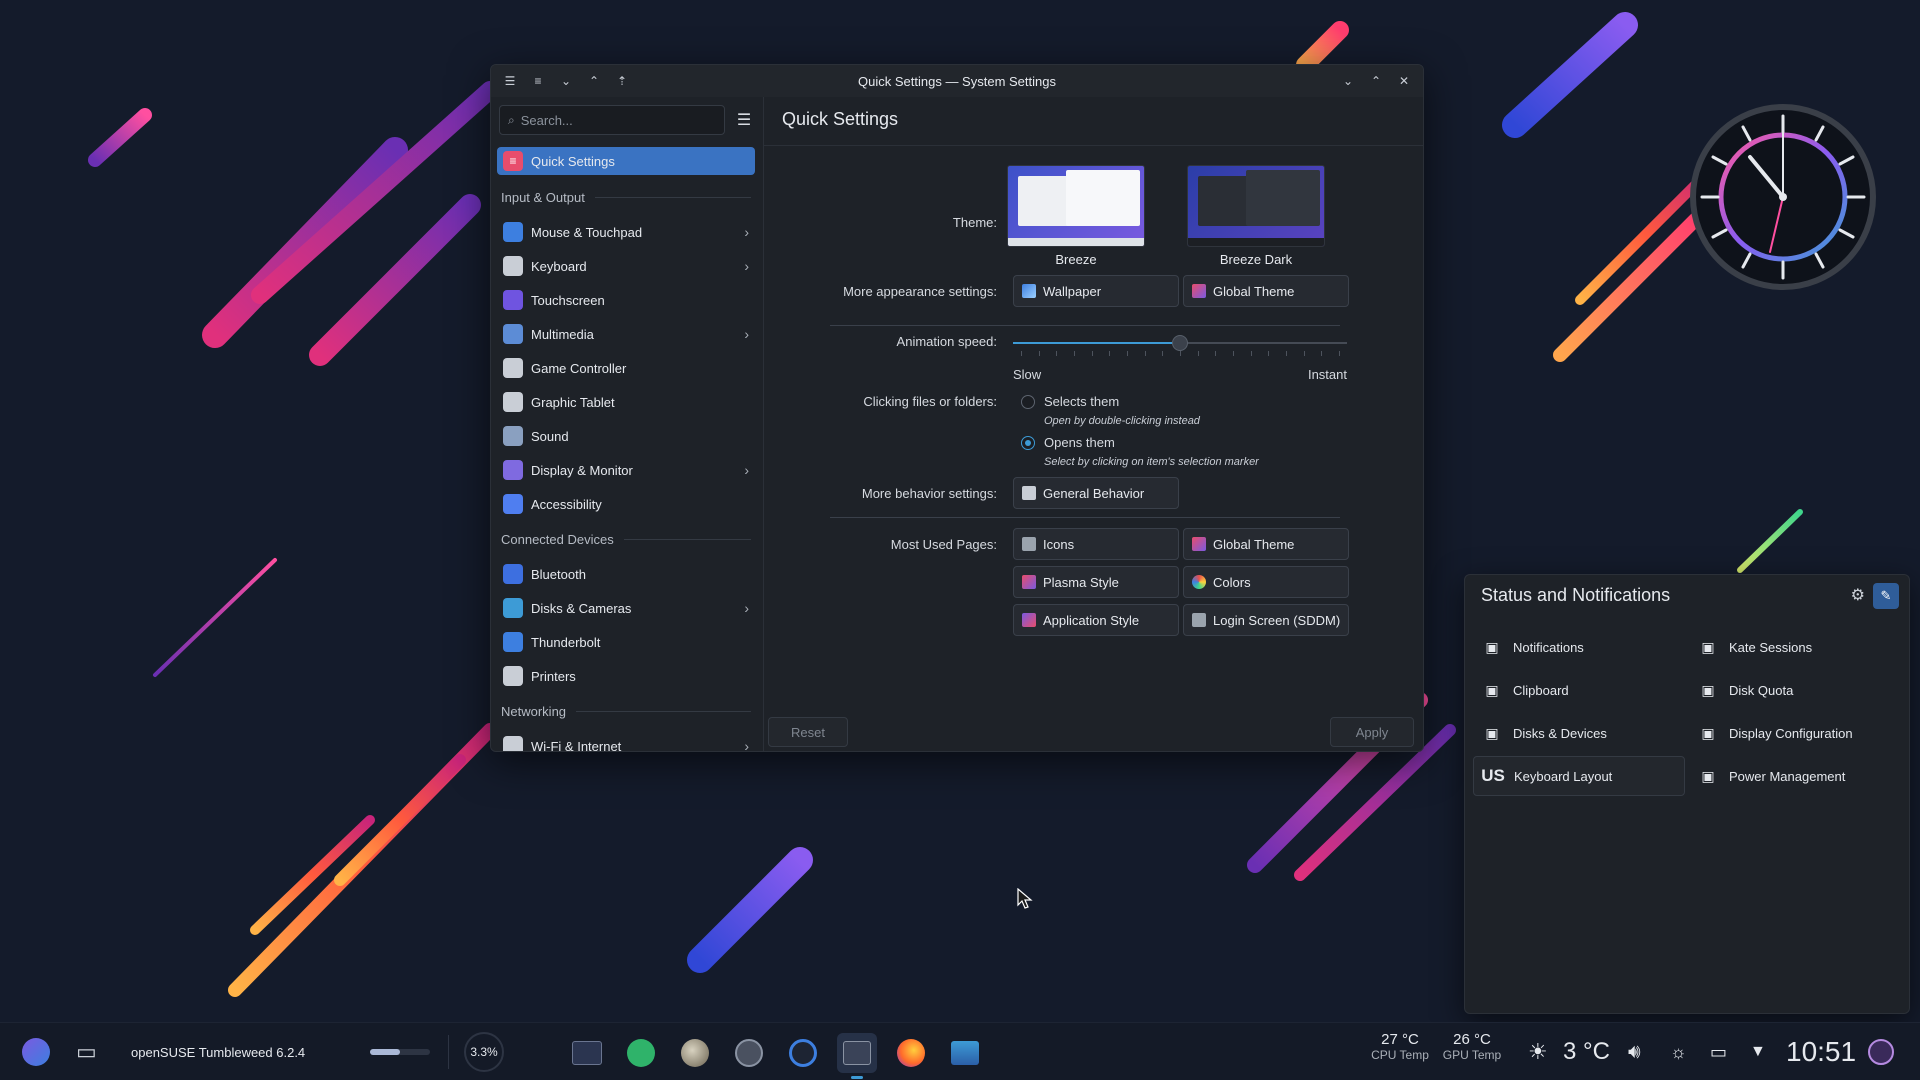  I want to click on status-item-disk-quota: ▣ Disk Quota, so click(1795, 690).